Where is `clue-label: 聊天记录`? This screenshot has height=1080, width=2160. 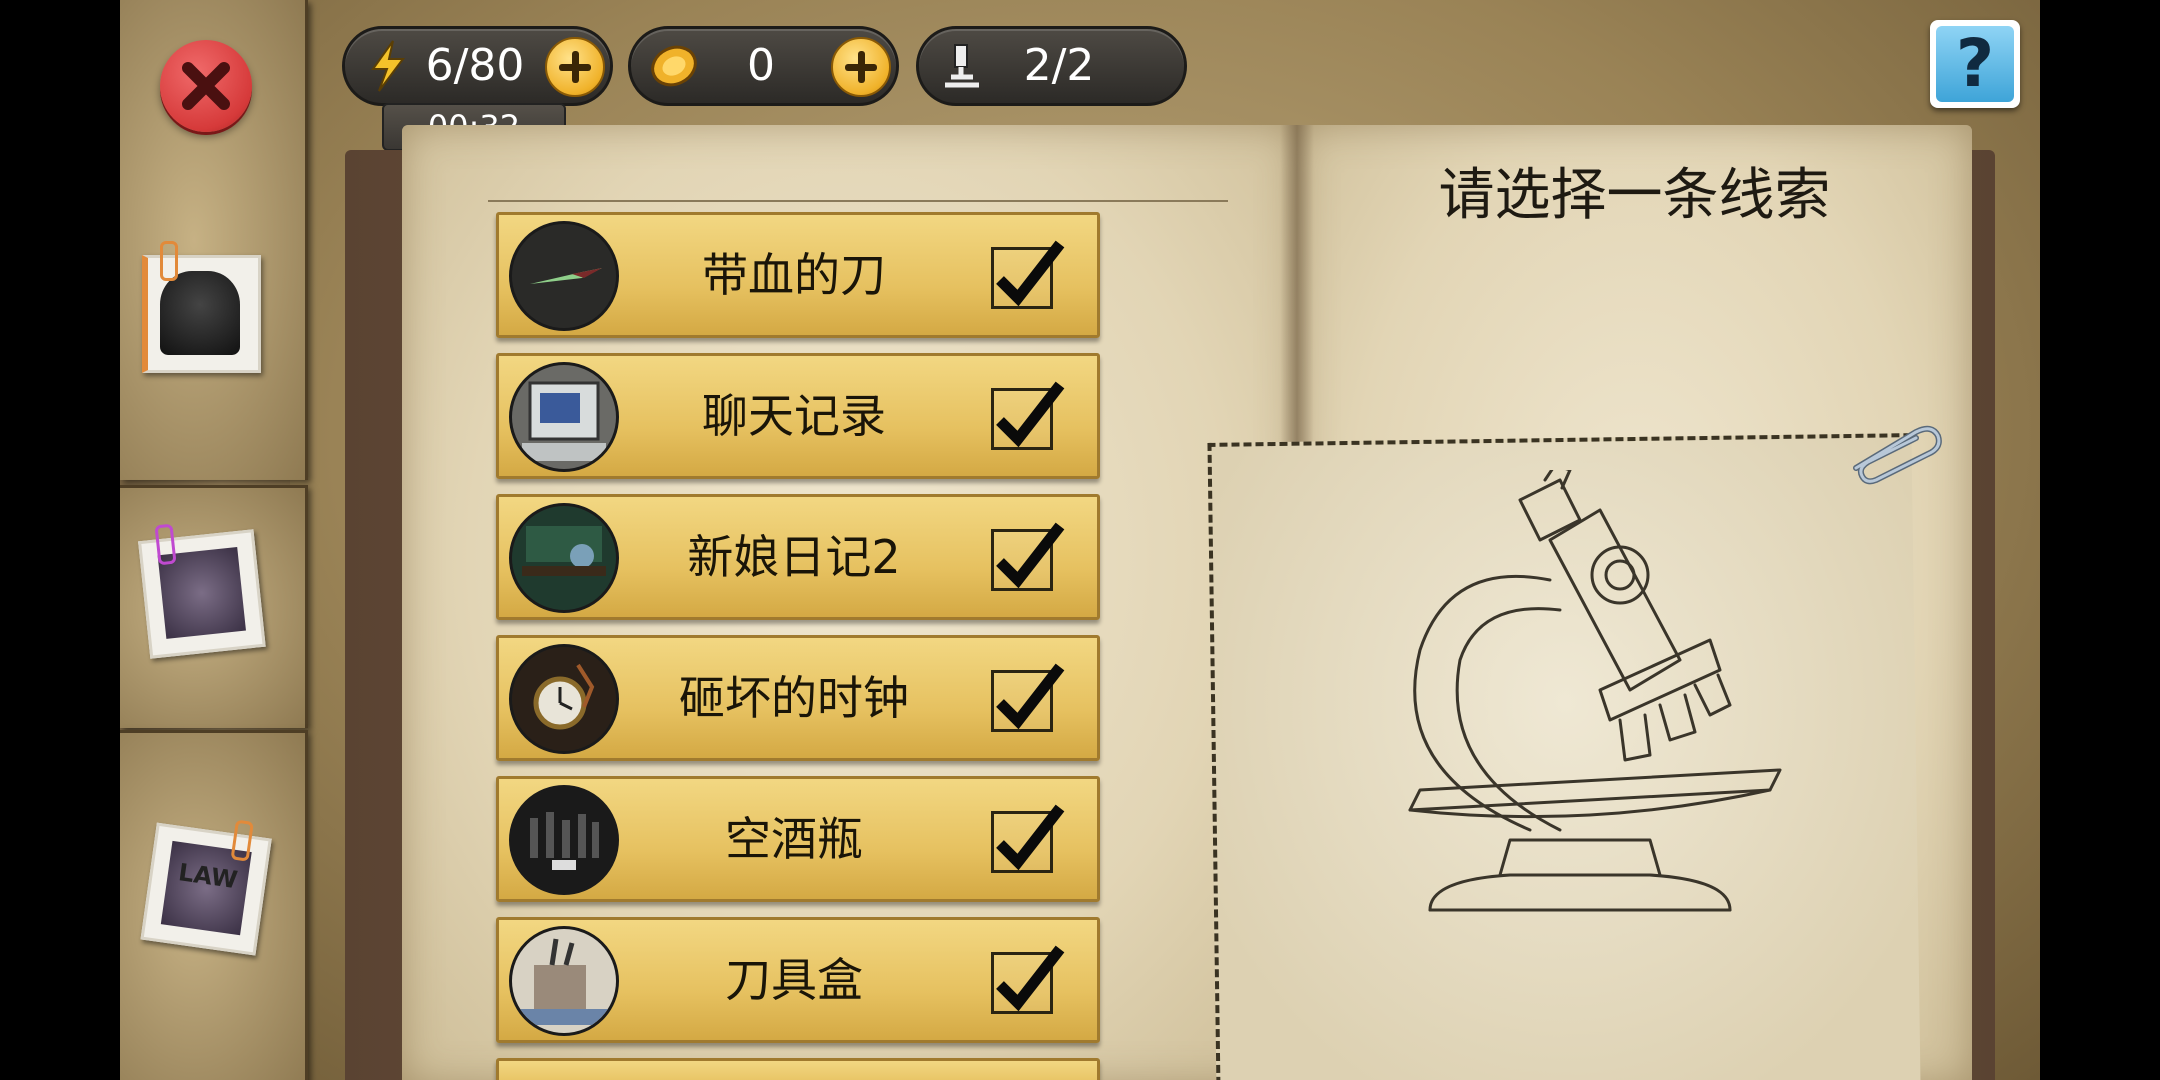 clue-label: 聊天记录 is located at coordinates (794, 416).